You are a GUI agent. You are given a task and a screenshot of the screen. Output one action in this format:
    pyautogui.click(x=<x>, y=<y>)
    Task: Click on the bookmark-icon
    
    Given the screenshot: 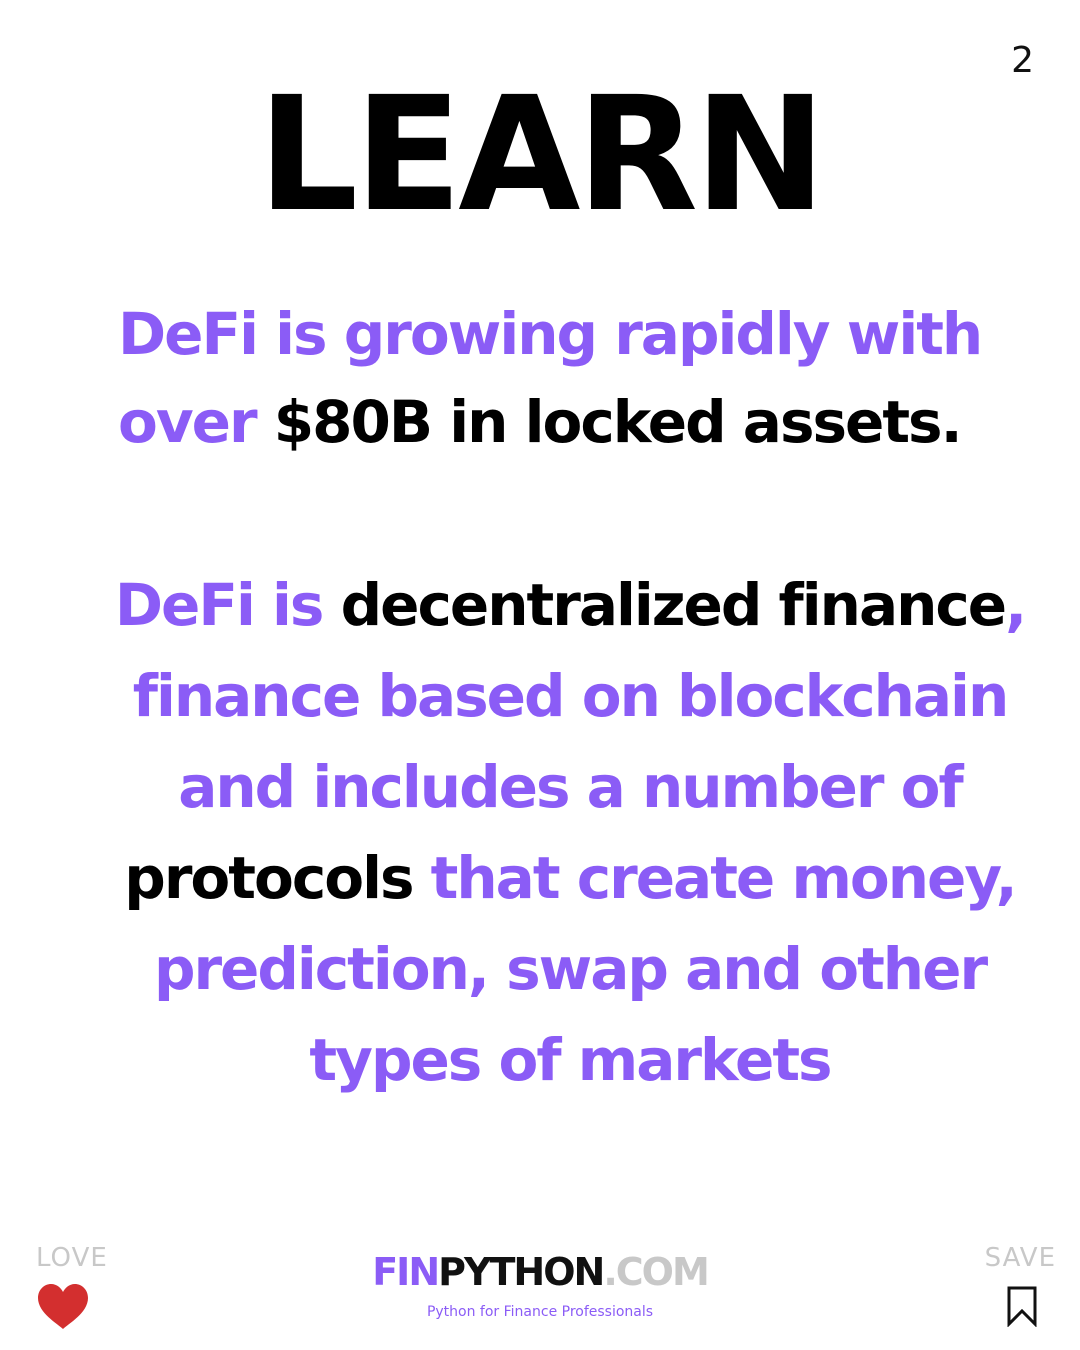 What is the action you would take?
    pyautogui.click(x=1022, y=1306)
    